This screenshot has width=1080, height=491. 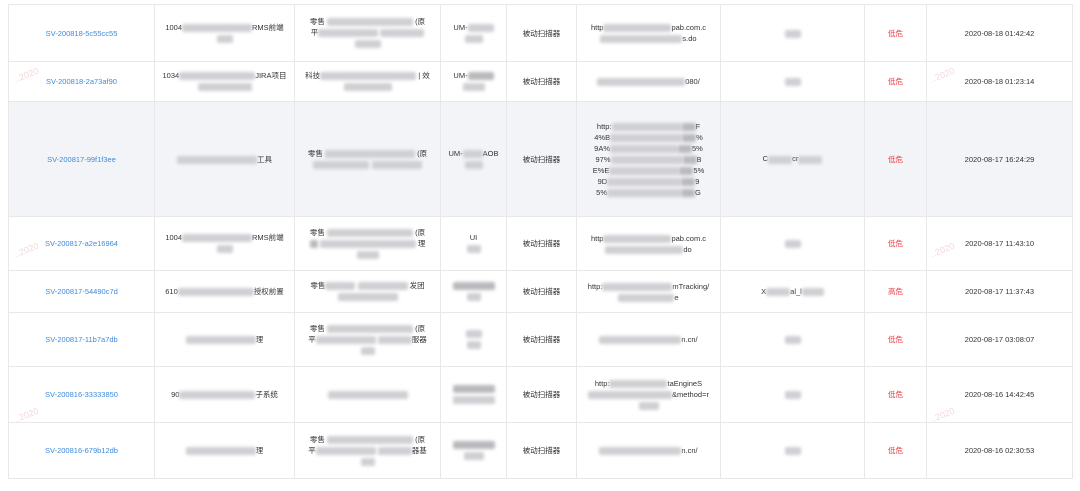 What do you see at coordinates (999, 159) in the screenshot?
I see `timestamp-cell: 2020-08-17 16:24:29` at bounding box center [999, 159].